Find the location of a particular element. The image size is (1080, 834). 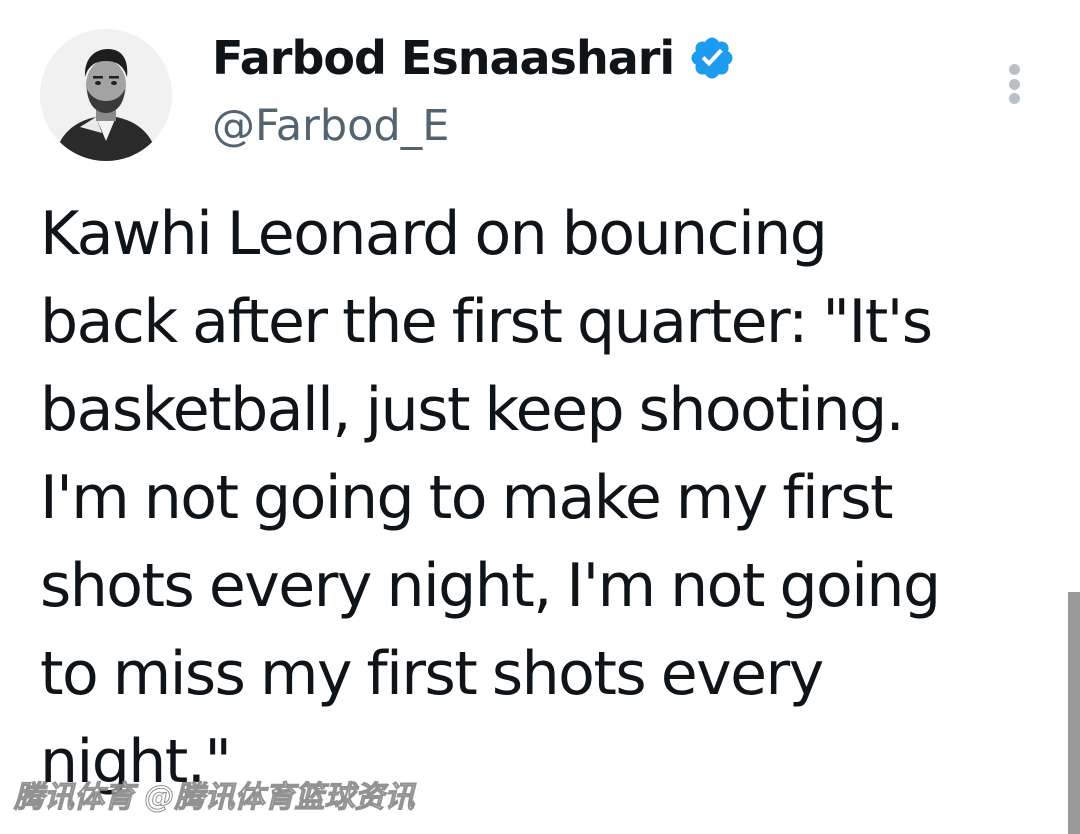

author-avatar is located at coordinates (106, 95).